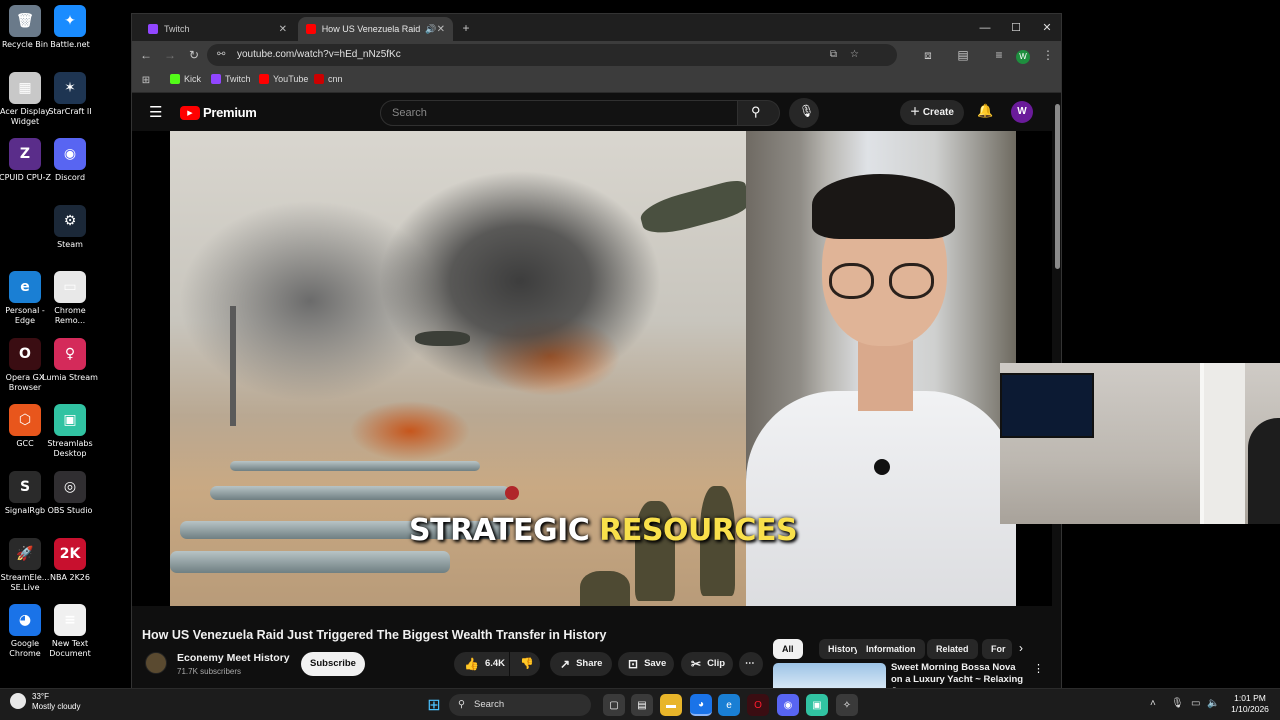  Describe the element at coordinates (430, 29) in the screenshot. I see `audio-playing-icon: 🔊` at that location.